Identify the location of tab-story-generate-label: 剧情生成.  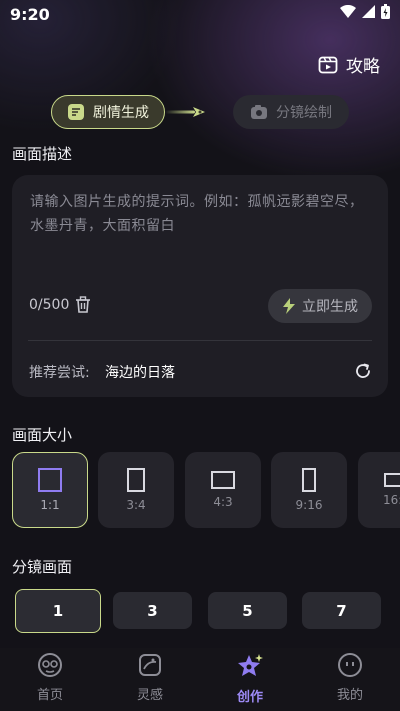
(121, 113).